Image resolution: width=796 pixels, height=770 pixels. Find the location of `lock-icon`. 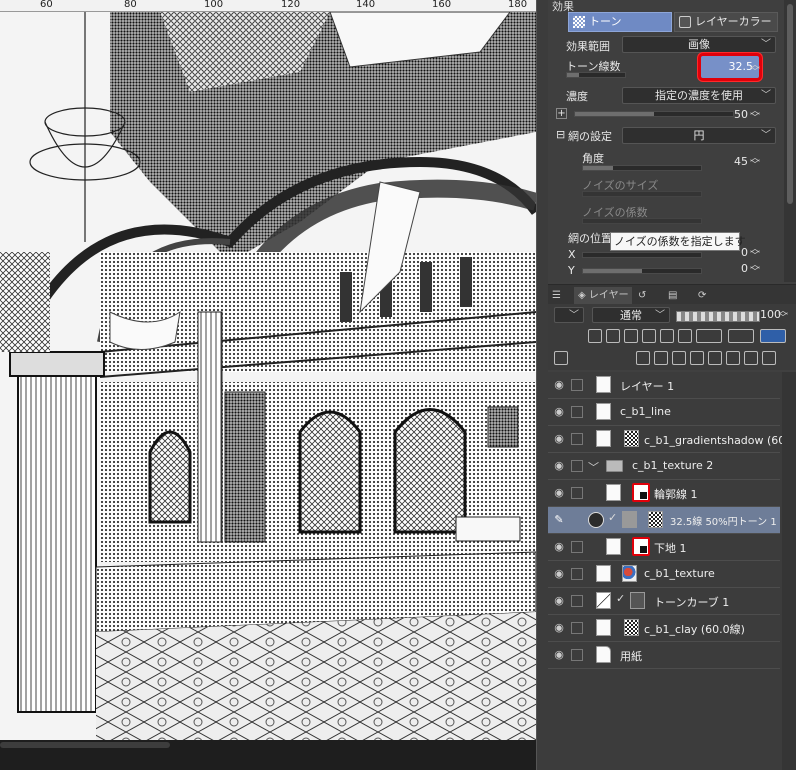

lock-icon is located at coordinates (649, 336).